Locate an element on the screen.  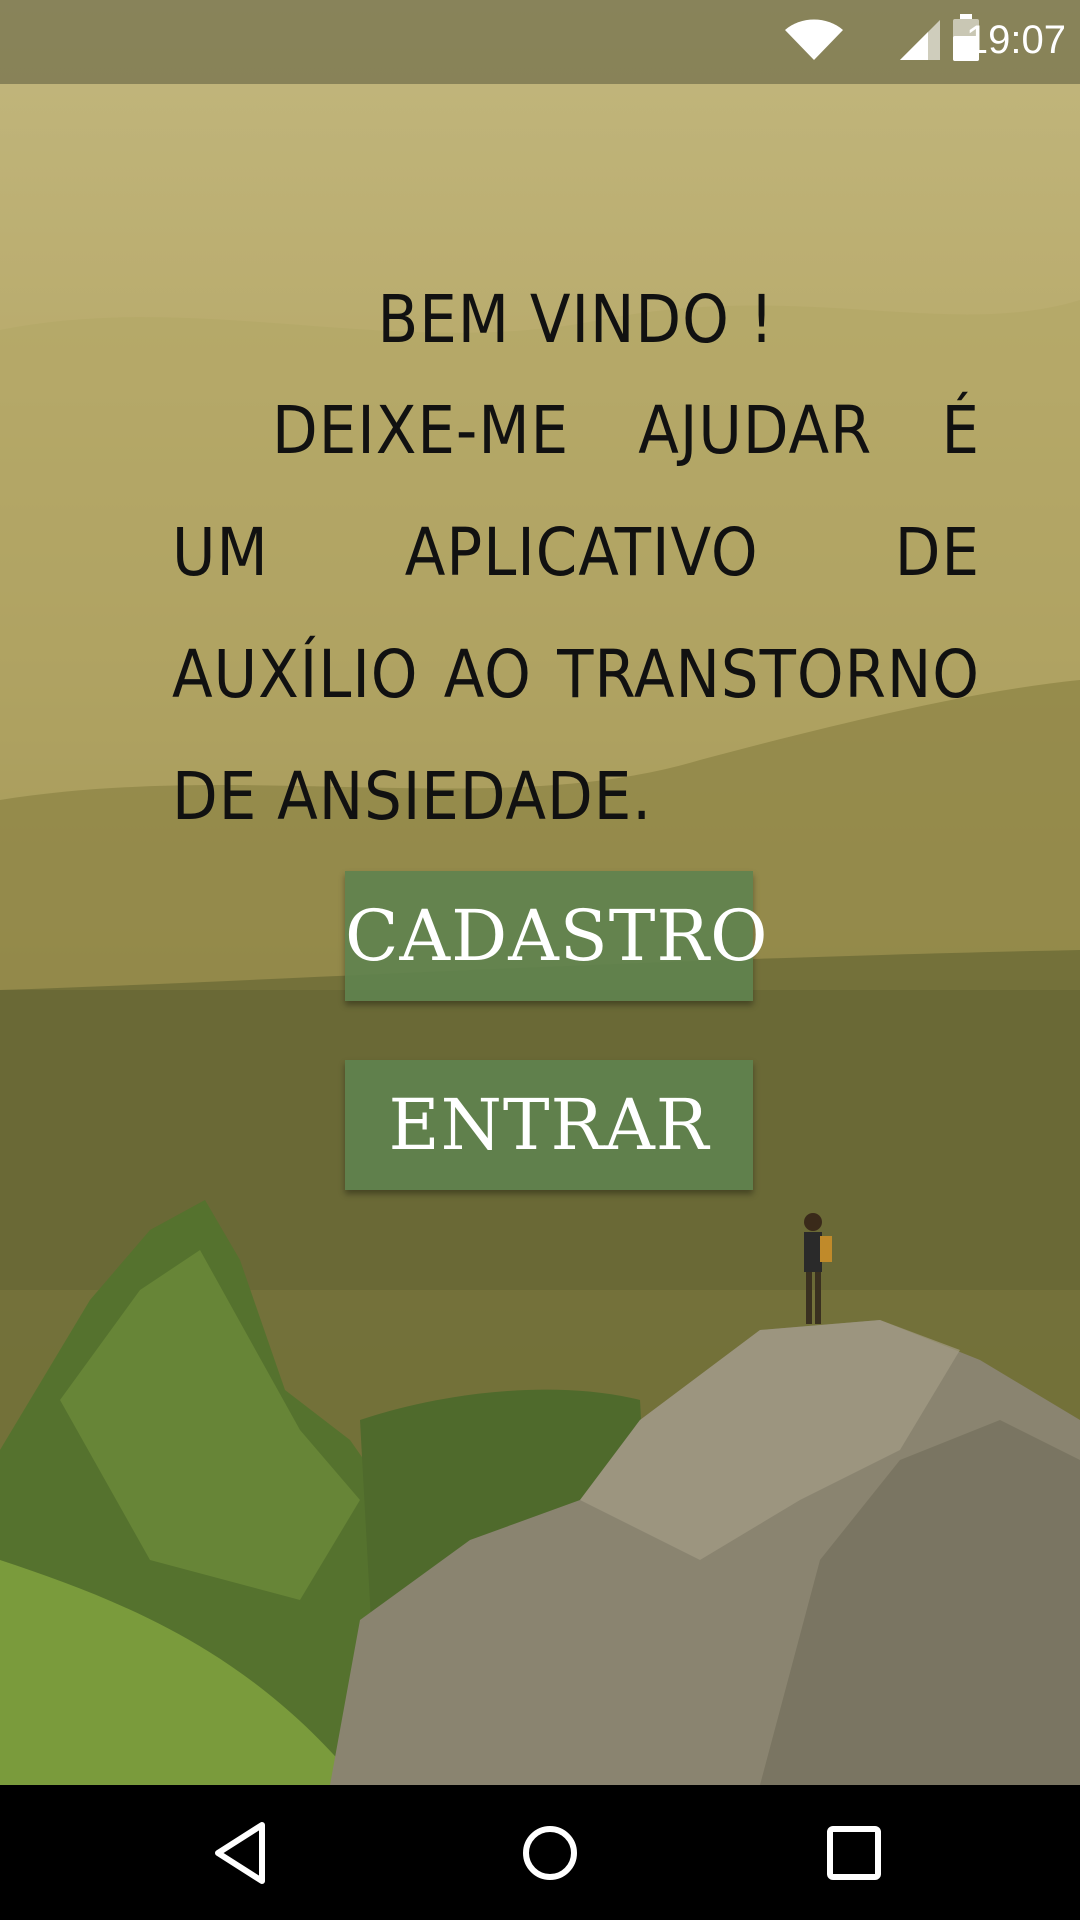
navigation-bar is located at coordinates (540, 1852).